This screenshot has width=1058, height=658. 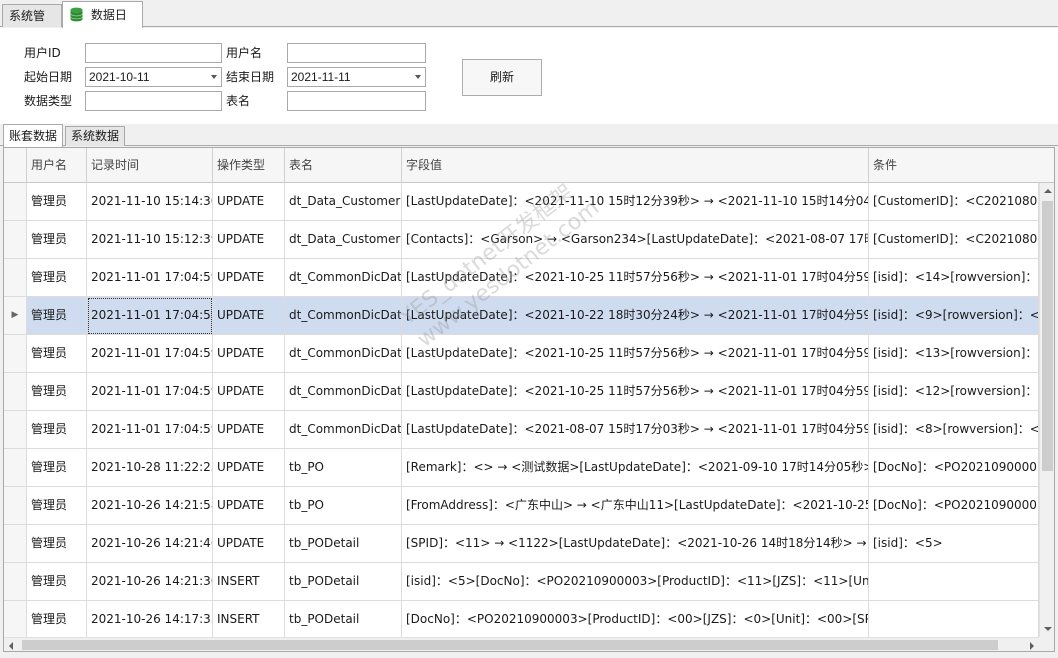 I want to click on tab-system-data: 系统数据, so click(x=95, y=136).